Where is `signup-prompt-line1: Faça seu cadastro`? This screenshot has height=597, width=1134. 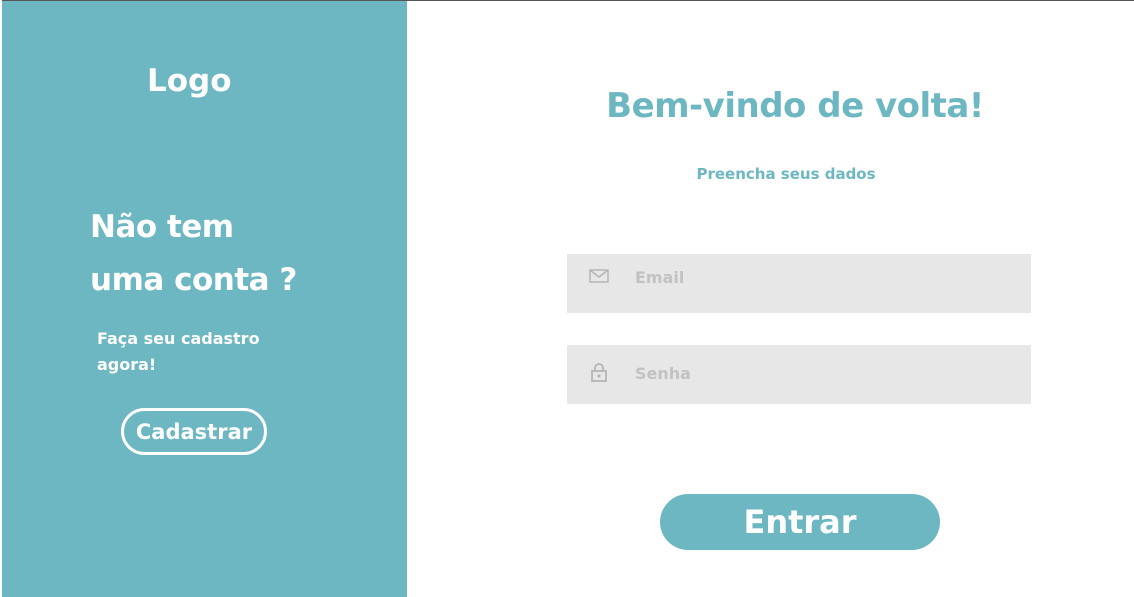 signup-prompt-line1: Faça seu cadastro is located at coordinates (178, 338).